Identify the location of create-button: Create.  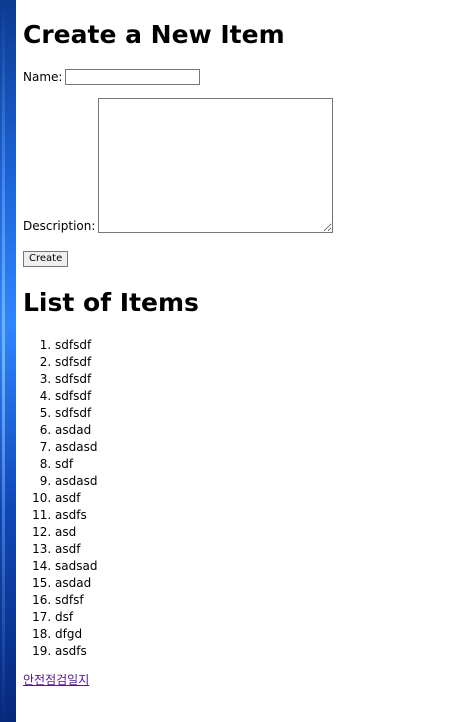
(46, 259).